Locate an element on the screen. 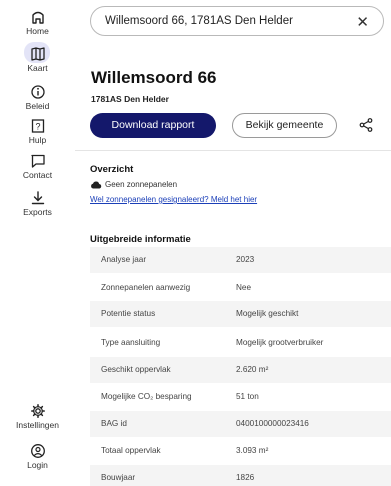  sidebar-item-hulp: ? Hulp is located at coordinates (37, 131).